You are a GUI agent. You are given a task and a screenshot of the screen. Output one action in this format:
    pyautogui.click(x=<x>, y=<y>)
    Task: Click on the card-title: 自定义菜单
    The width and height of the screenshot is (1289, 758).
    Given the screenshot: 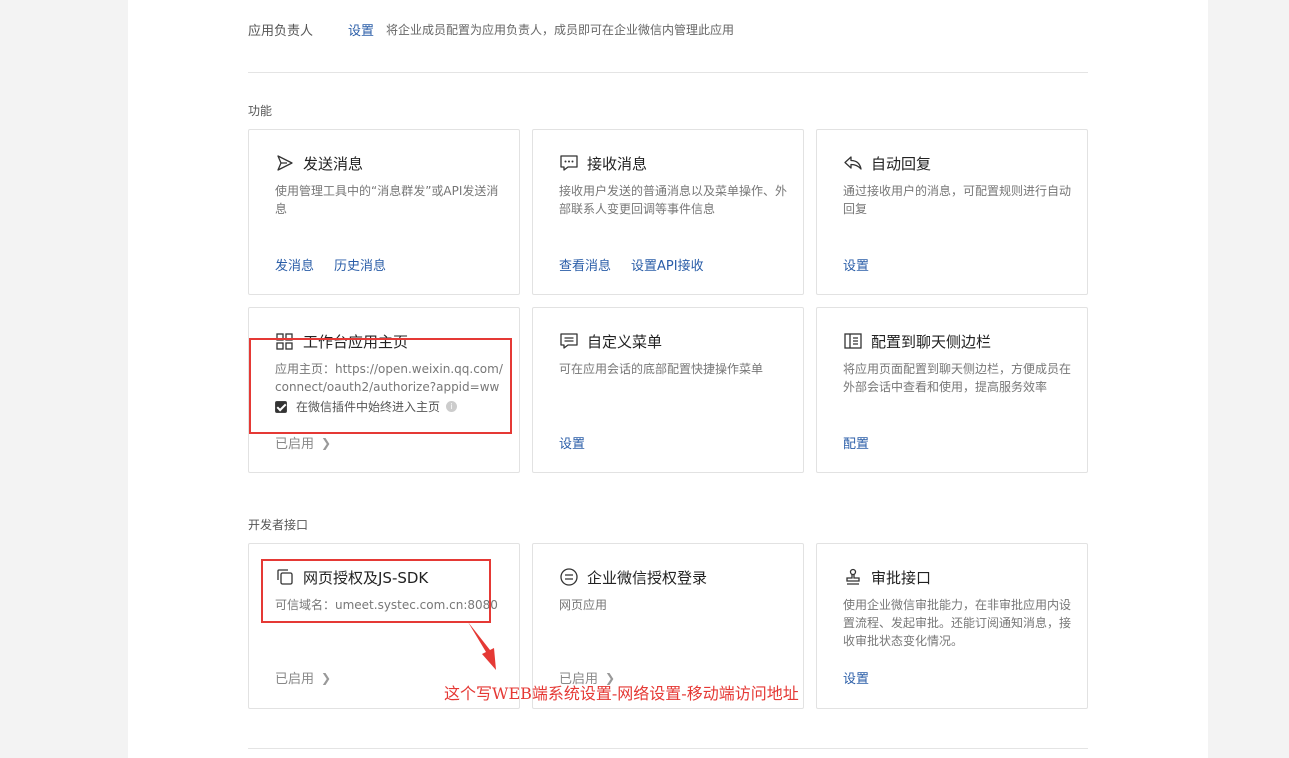 What is the action you would take?
    pyautogui.click(x=625, y=341)
    